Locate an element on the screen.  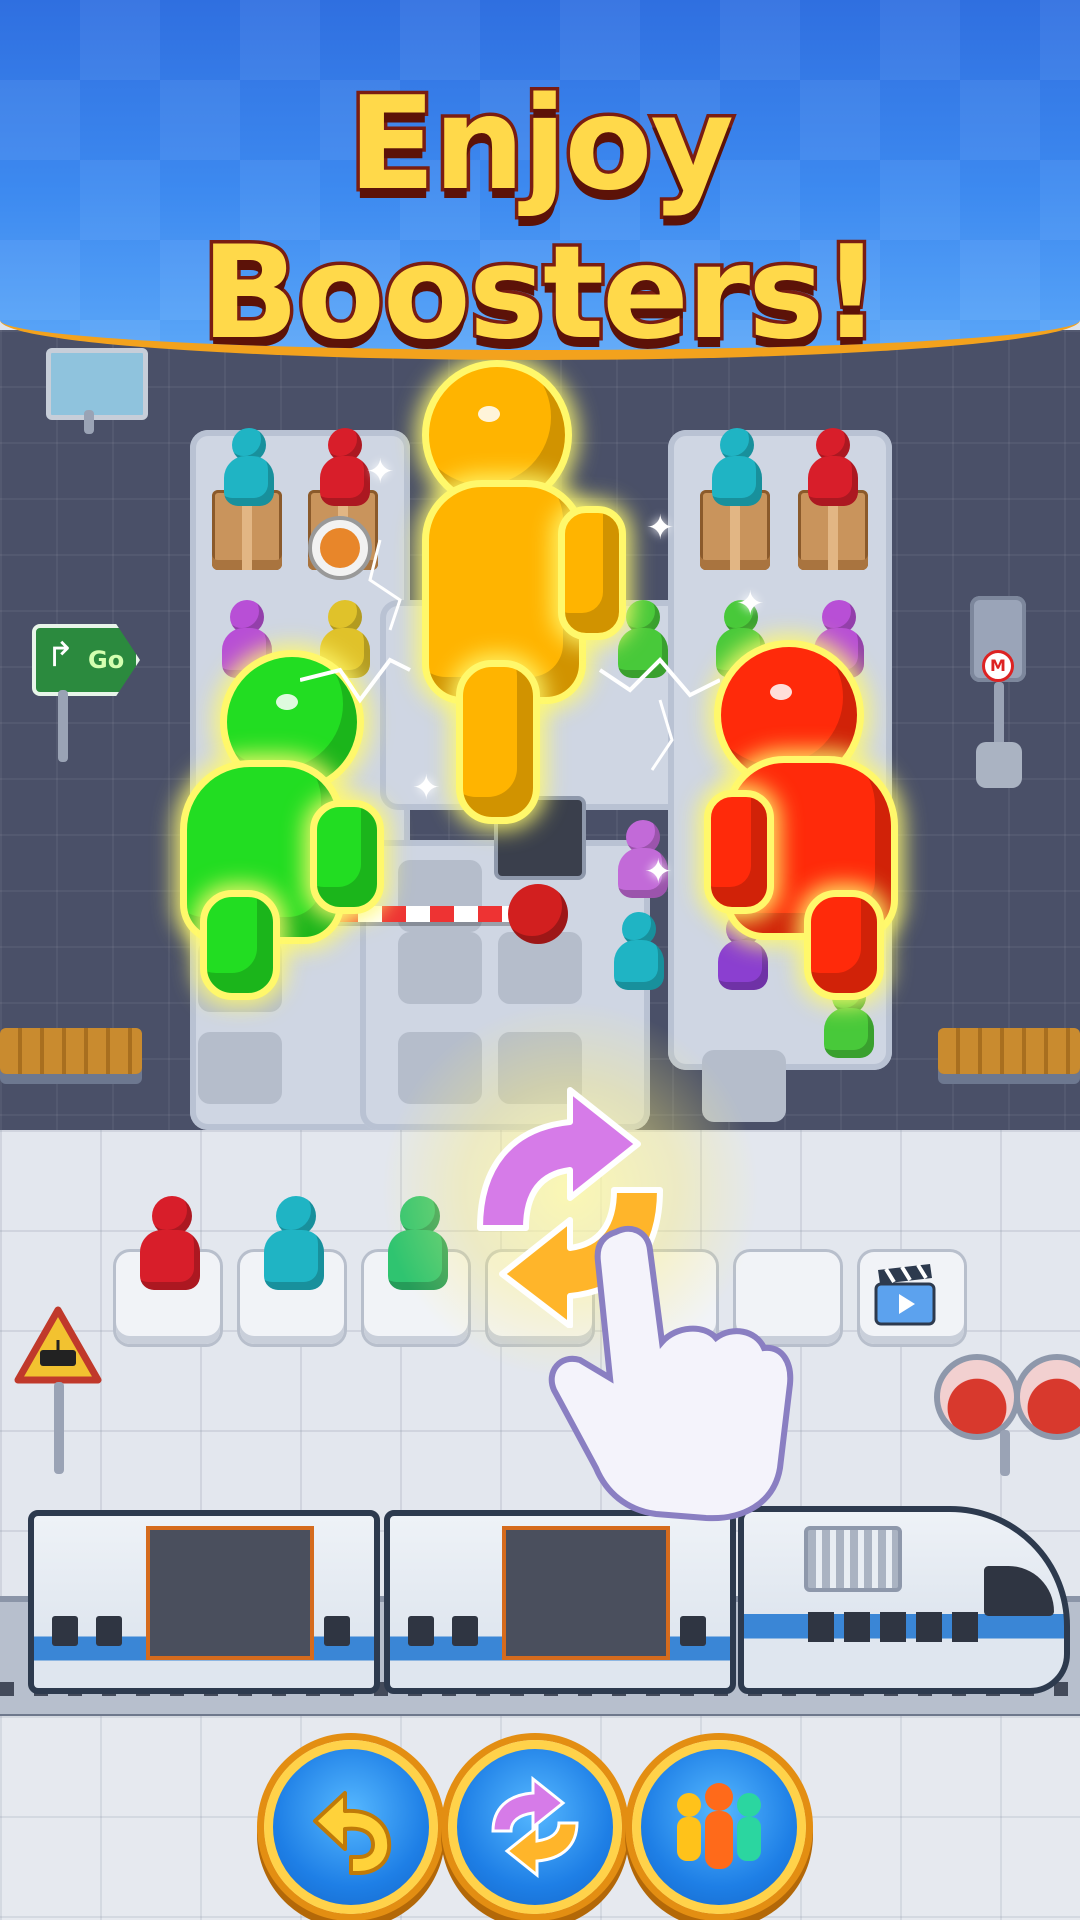
shuffle-booster-button is located at coordinates (535, 1827).